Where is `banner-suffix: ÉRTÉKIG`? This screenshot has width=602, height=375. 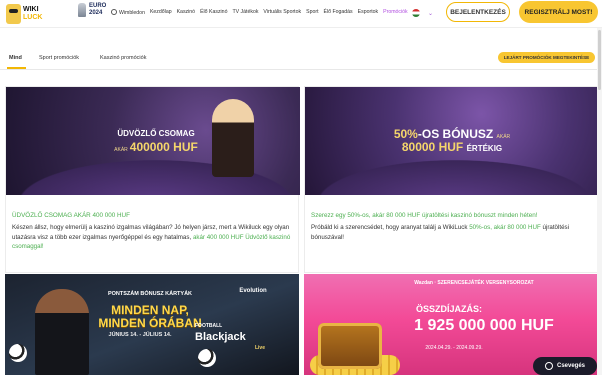
banner-suffix: ÉRTÉKIG is located at coordinates (484, 148).